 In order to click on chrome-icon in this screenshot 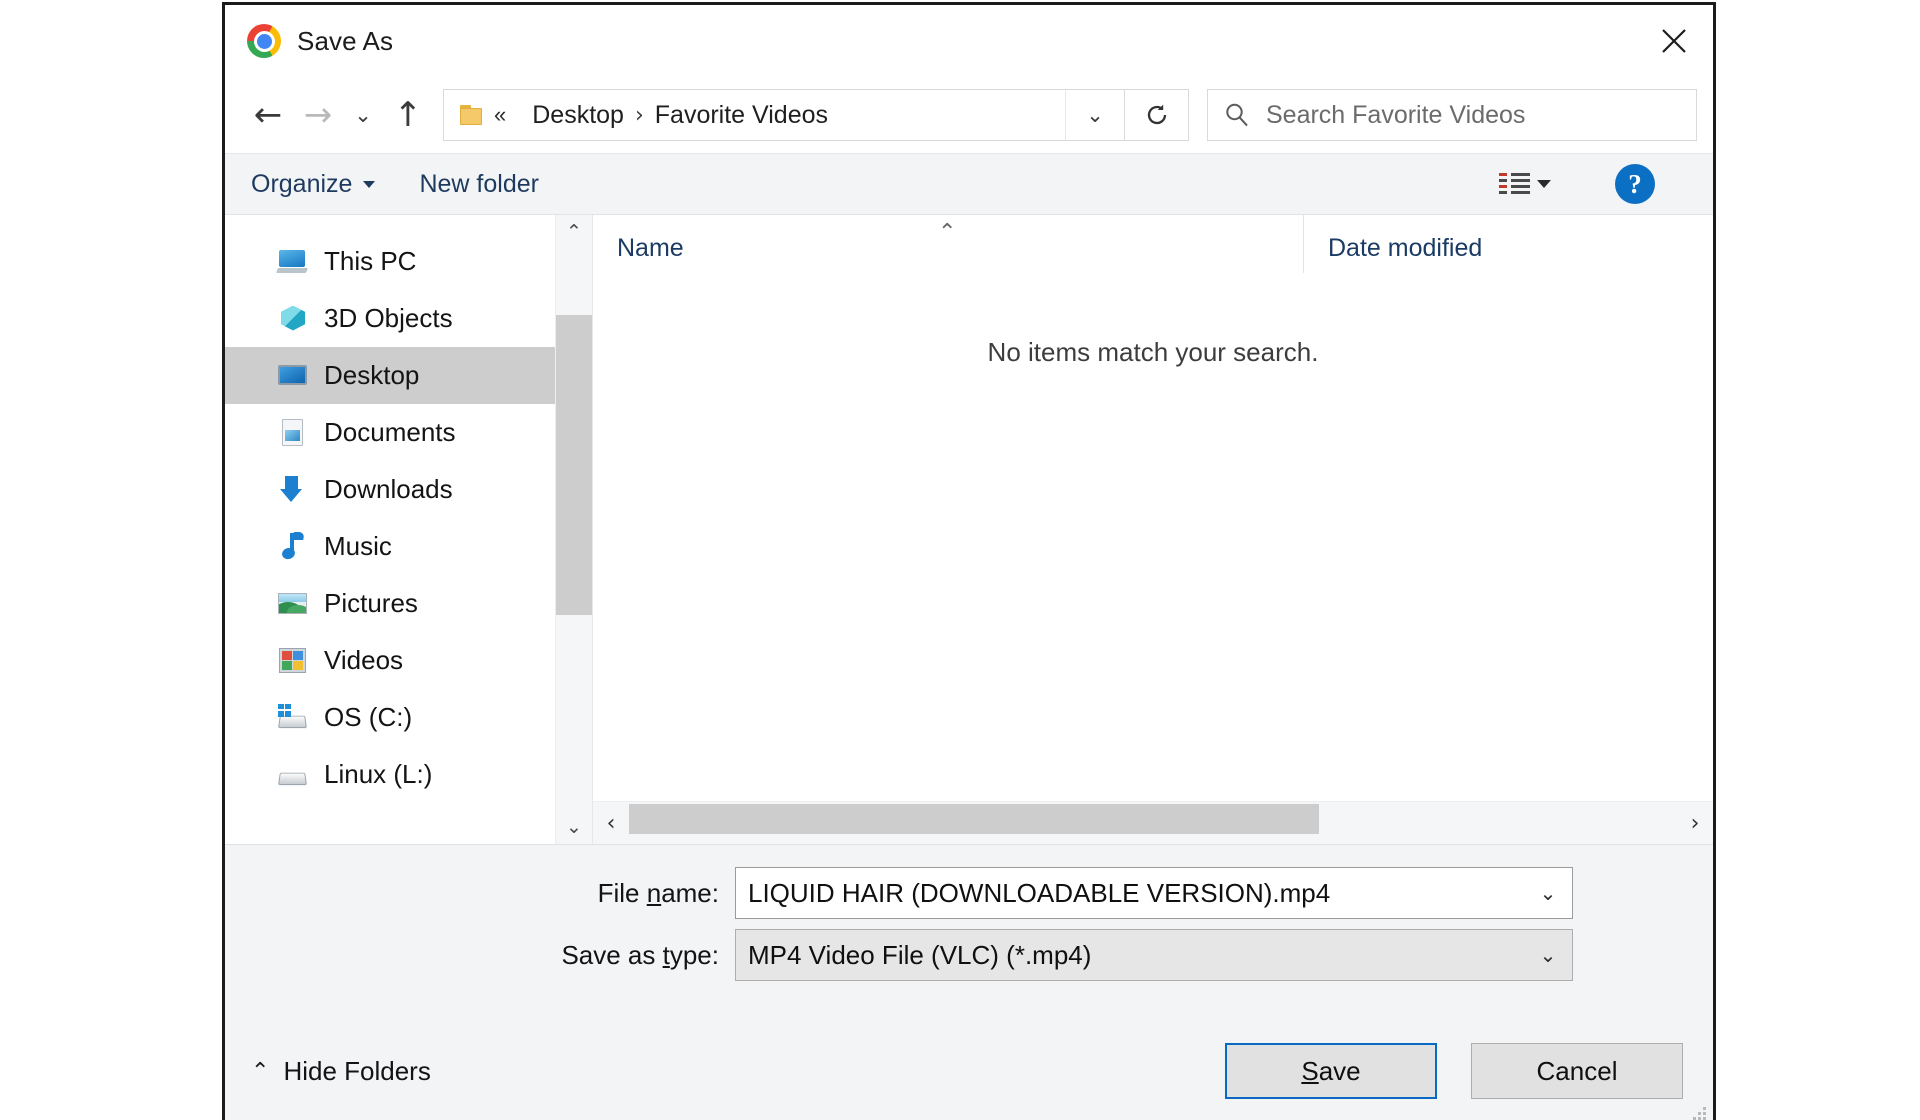, I will do `click(264, 41)`.